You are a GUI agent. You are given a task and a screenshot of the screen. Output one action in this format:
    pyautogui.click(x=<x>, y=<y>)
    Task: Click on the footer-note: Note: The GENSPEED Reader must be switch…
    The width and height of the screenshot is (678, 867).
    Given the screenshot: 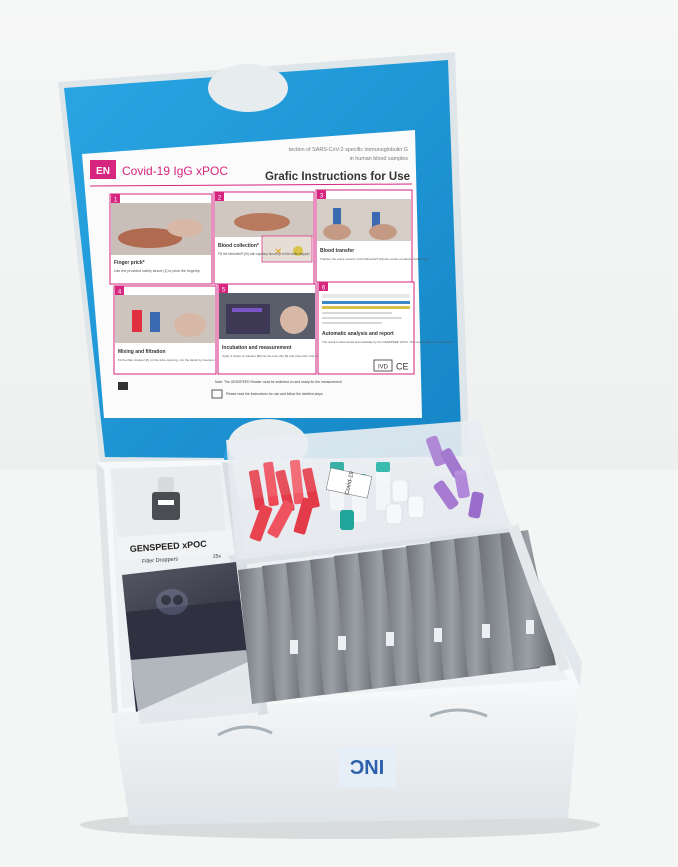 What is the action you would take?
    pyautogui.click(x=278, y=382)
    